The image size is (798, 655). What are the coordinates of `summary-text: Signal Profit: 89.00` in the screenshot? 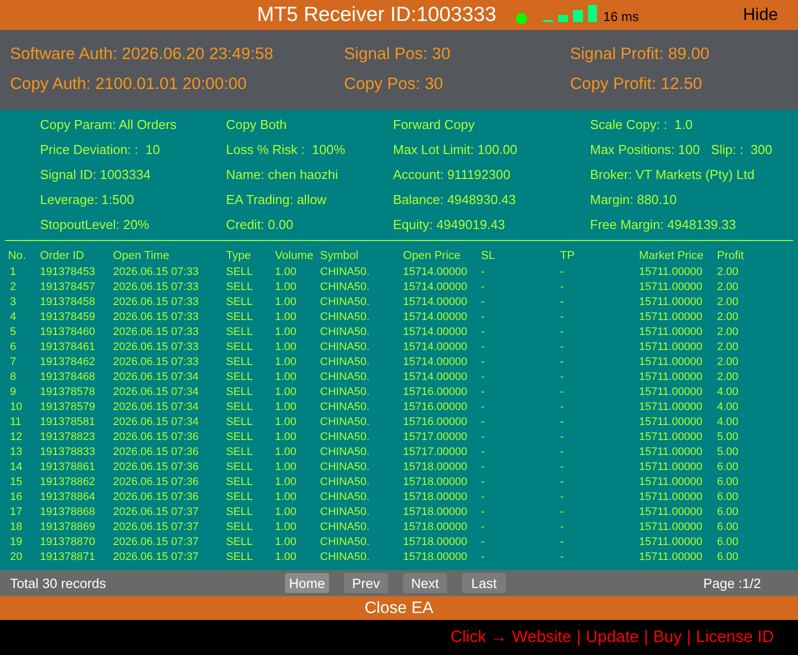 It's located at (640, 54).